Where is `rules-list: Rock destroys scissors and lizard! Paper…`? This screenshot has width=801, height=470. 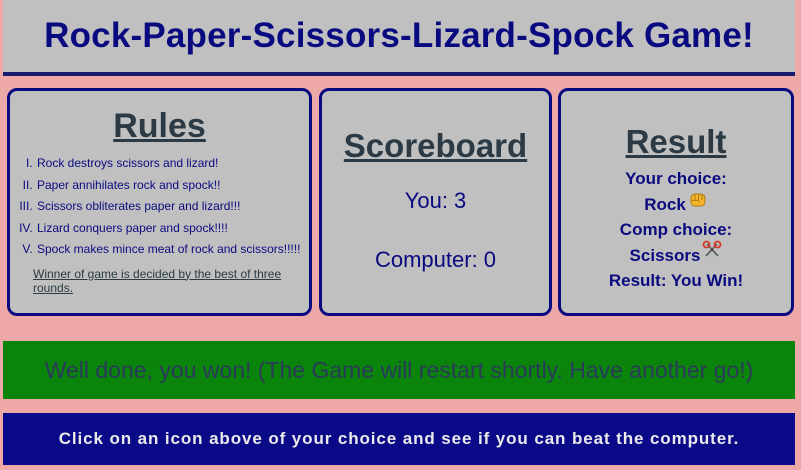
rules-list: Rock destroys scissors and lizard! Paper… is located at coordinates (159, 207).